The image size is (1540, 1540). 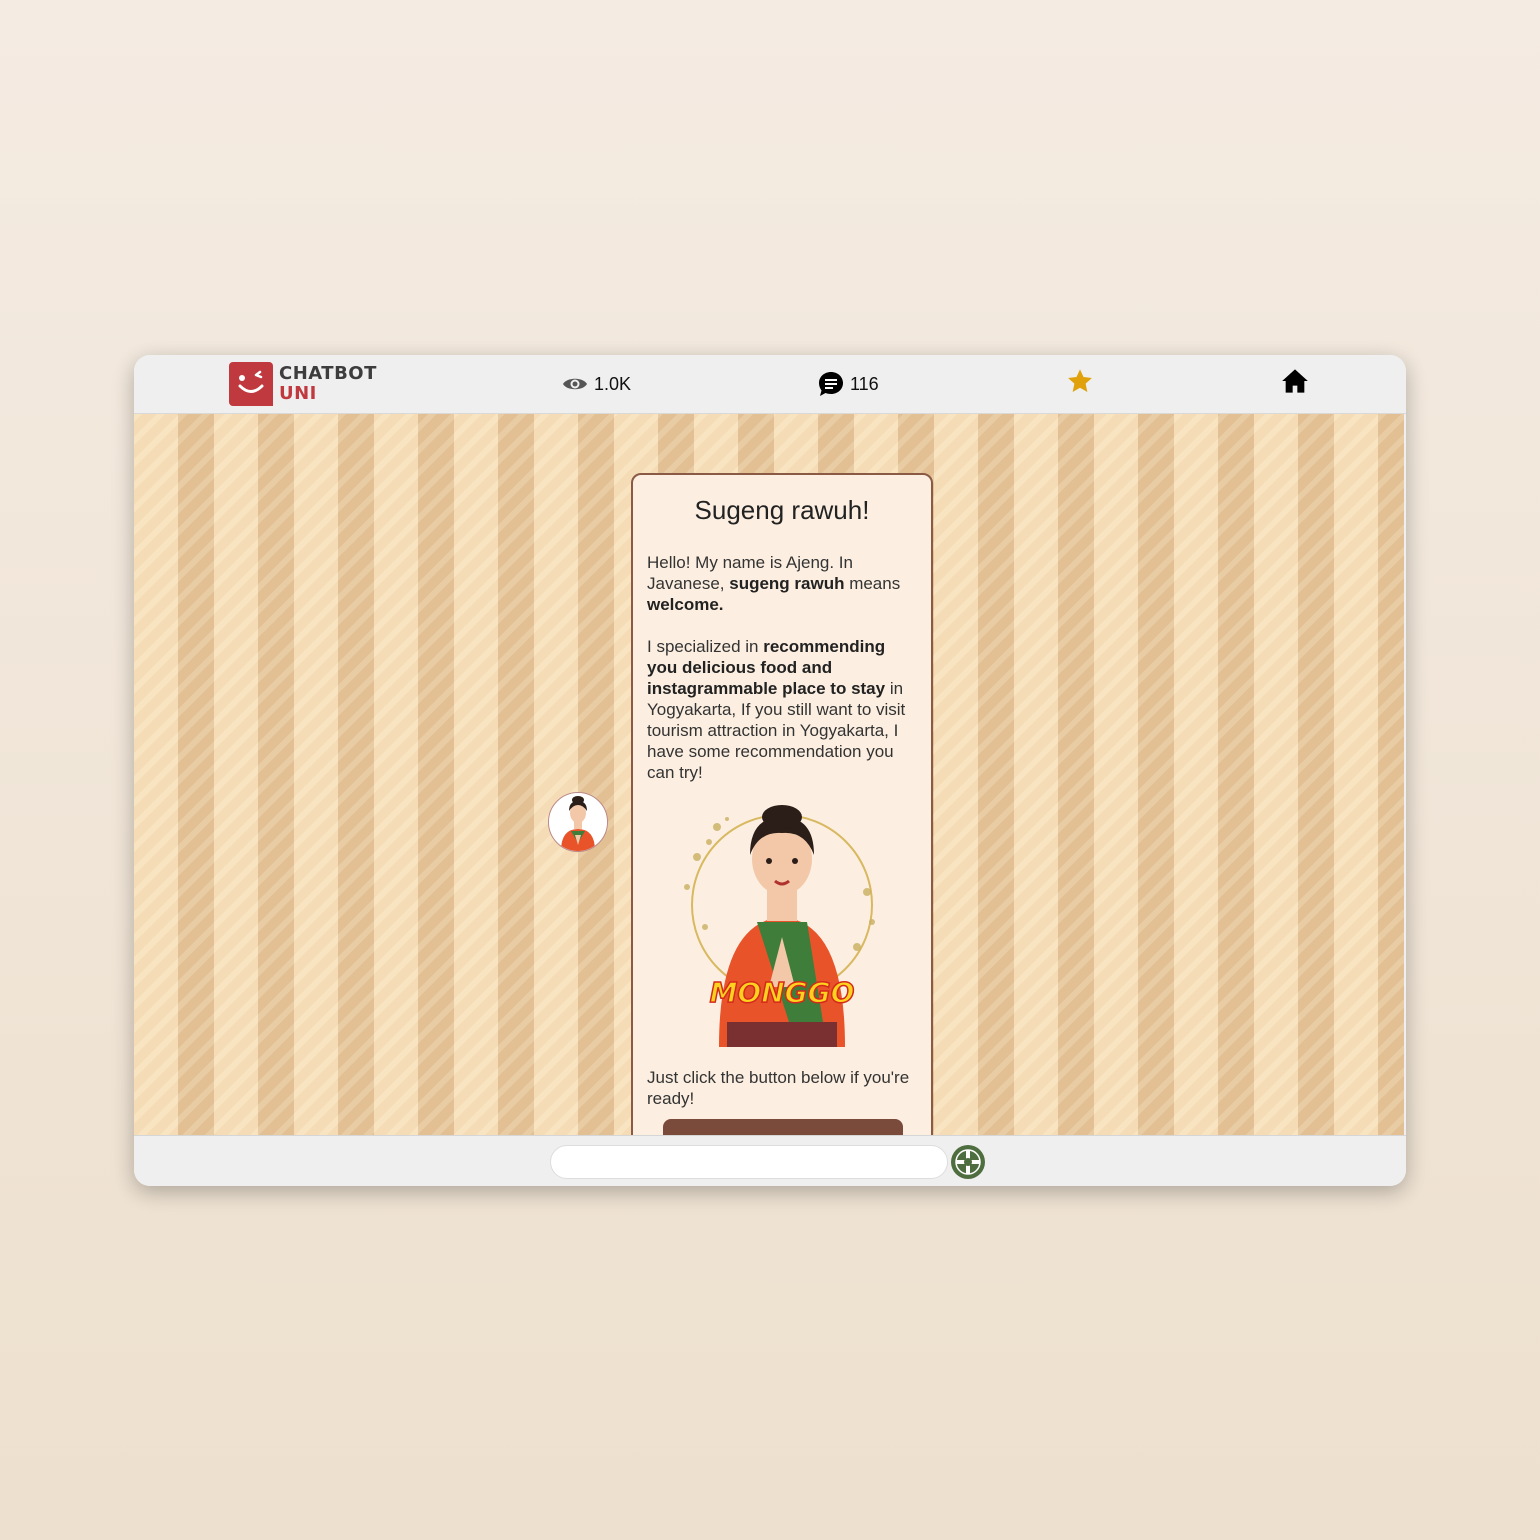 I want to click on card-title: Sugeng rawuh!, so click(x=782, y=510).